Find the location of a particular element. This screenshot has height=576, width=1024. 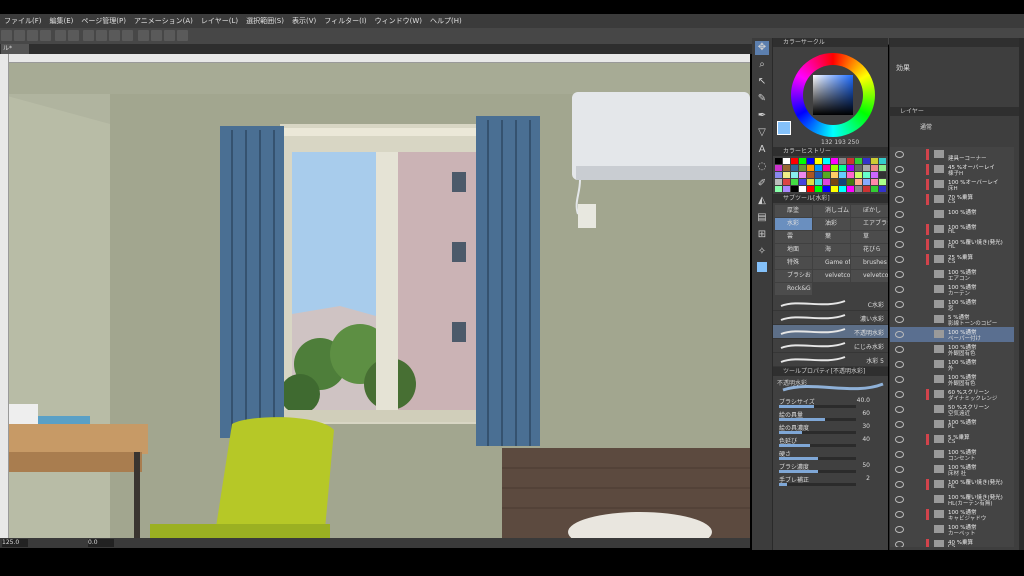

menu-animation: アニメーション(A) is located at coordinates (163, 21).